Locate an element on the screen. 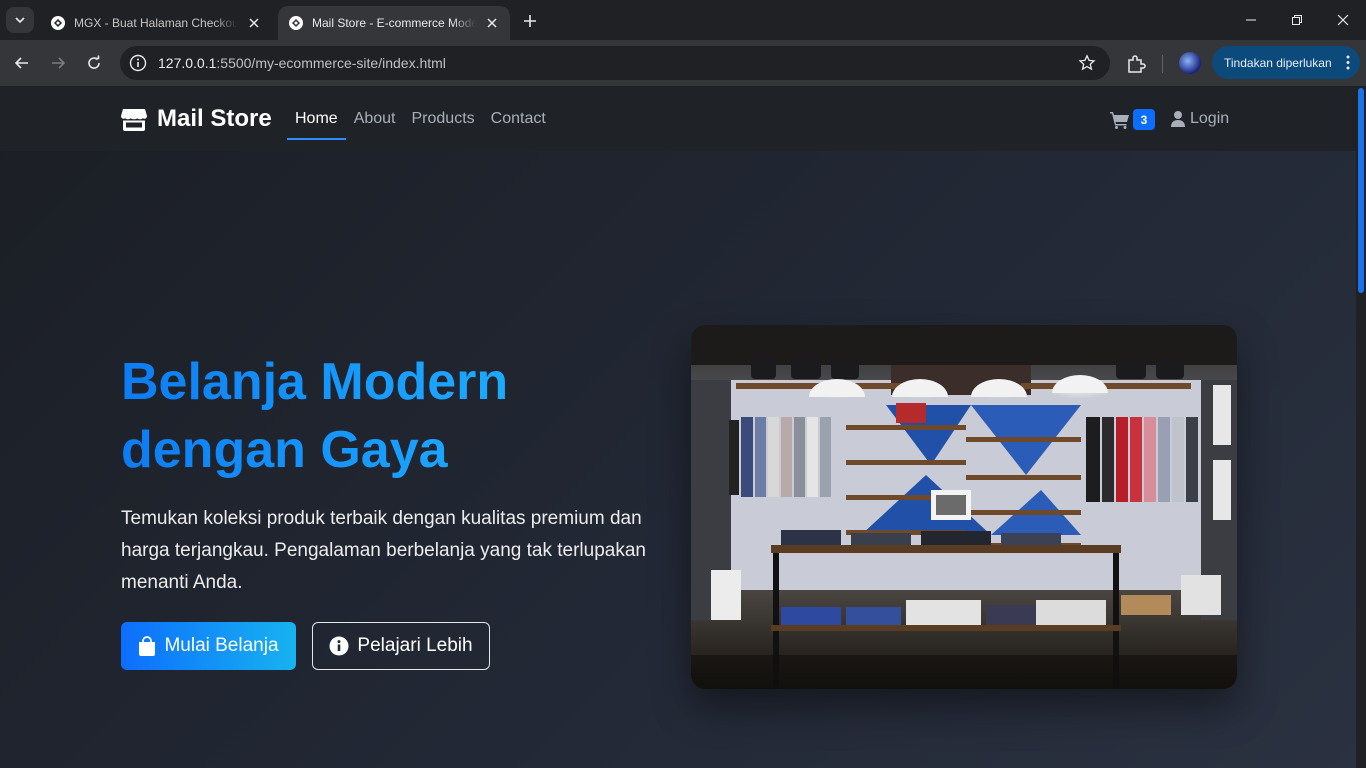 The height and width of the screenshot is (768, 1366). hero-title-line-1: Belanja Modern is located at coordinates (315, 382).